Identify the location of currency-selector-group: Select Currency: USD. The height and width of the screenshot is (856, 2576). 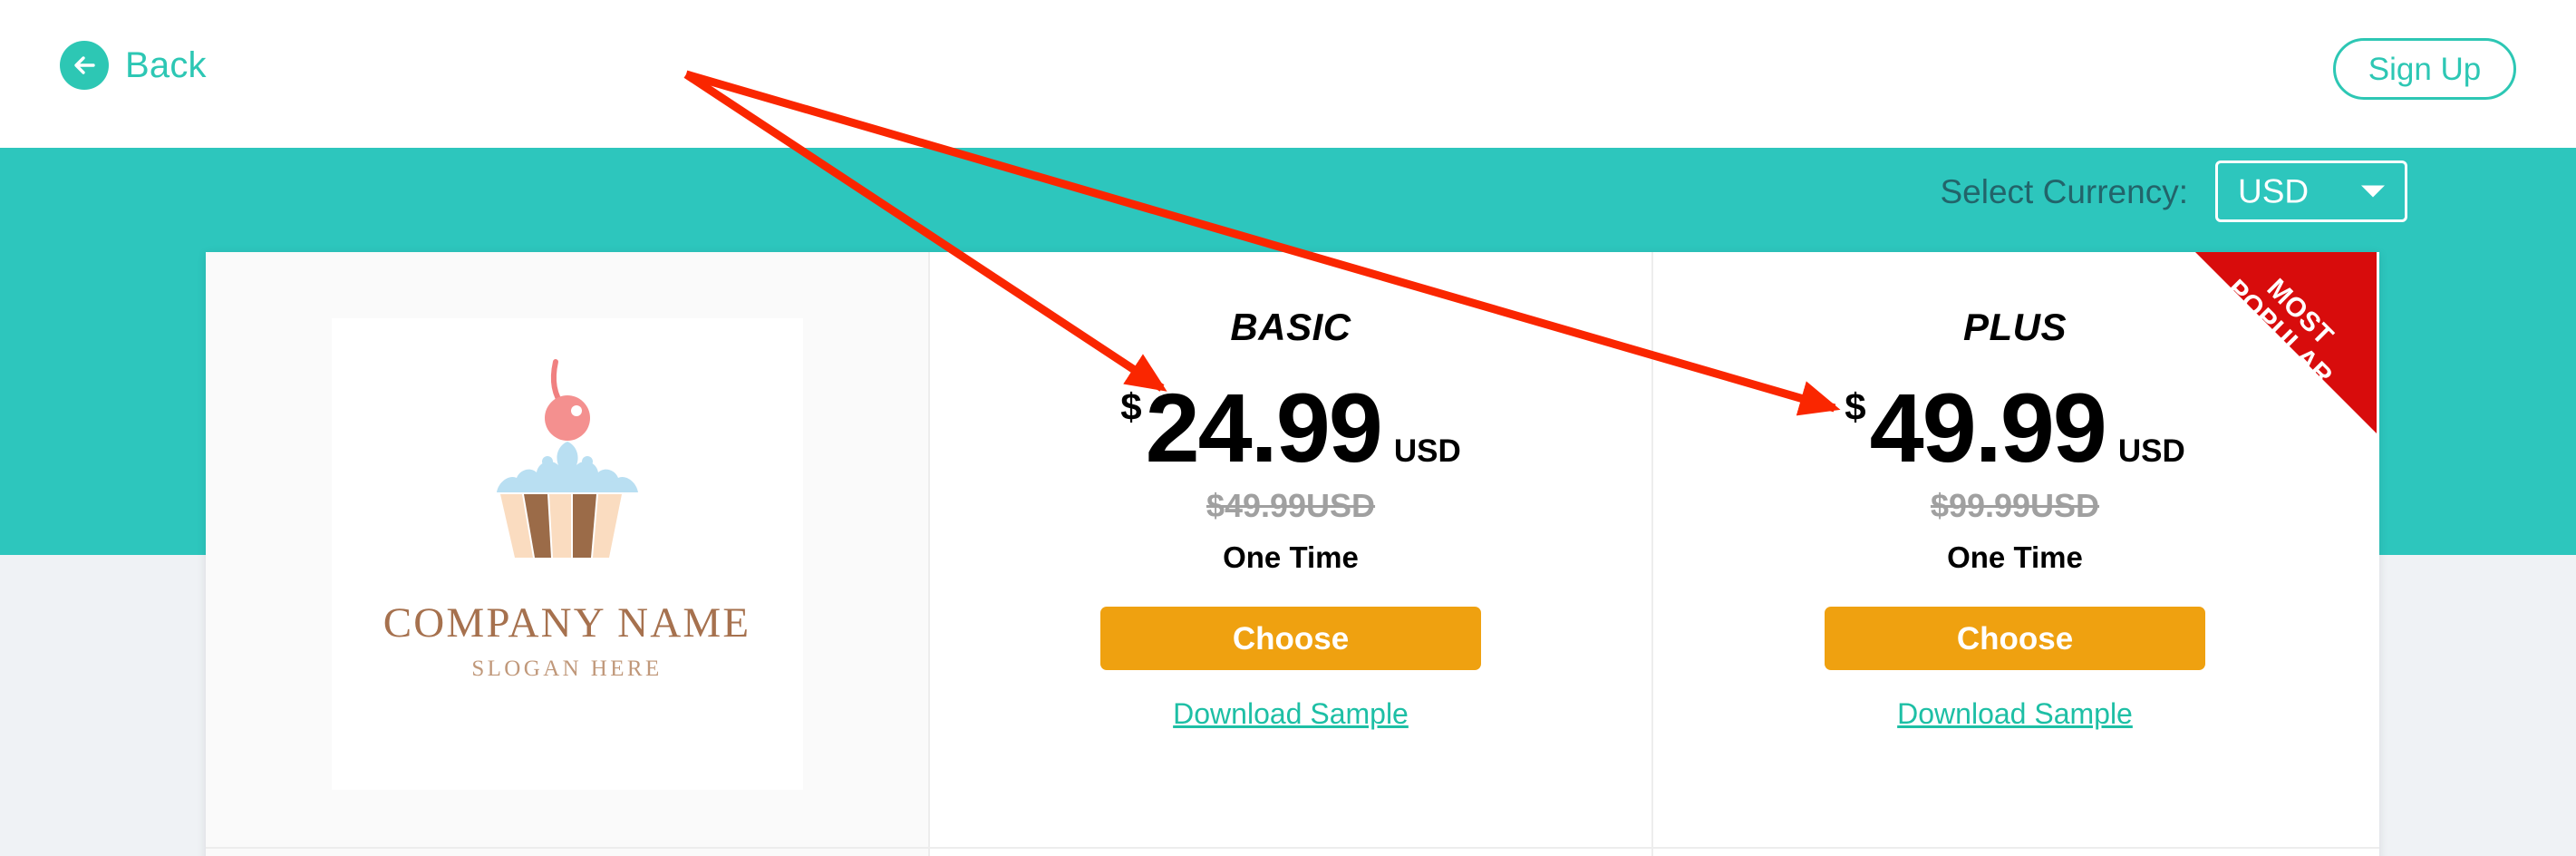
(2173, 191).